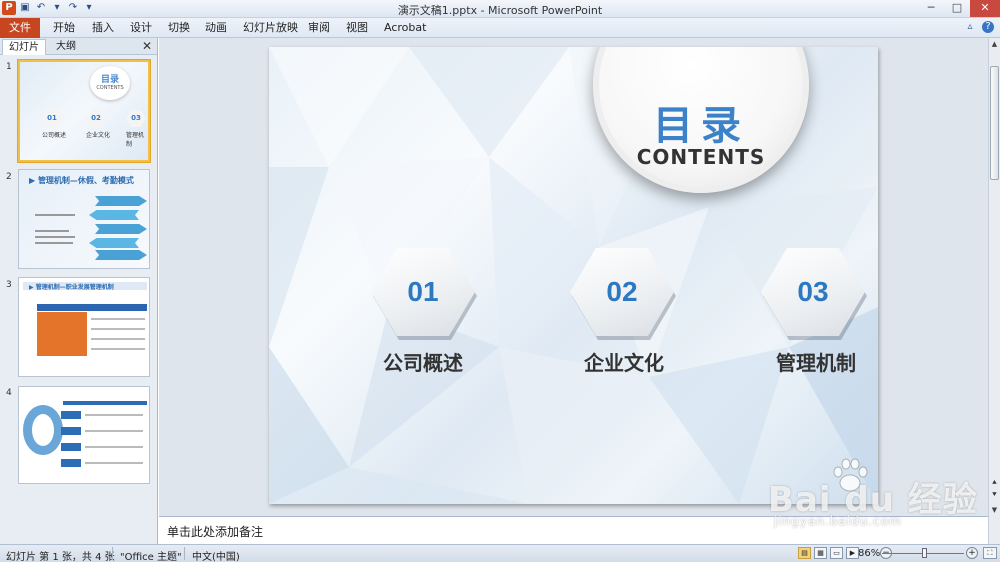 Image resolution: width=1000 pixels, height=562 pixels. Describe the element at coordinates (836, 553) in the screenshot. I see `reading-view-icon: ▭` at that location.